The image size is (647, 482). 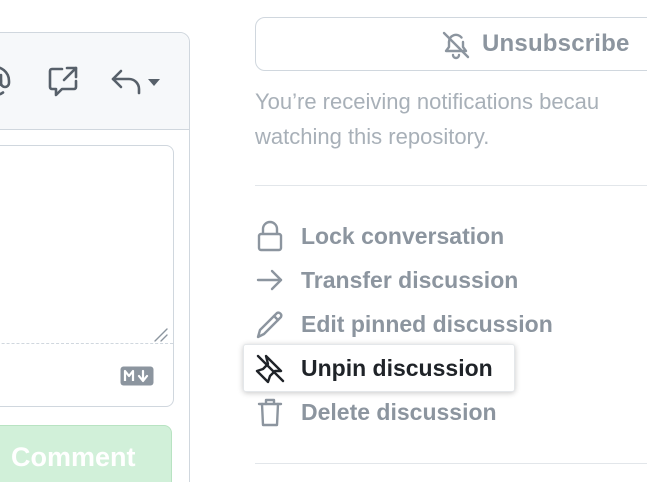 I want to click on edit-pinned-discussion-label: Edit pinned discussion, so click(x=427, y=324).